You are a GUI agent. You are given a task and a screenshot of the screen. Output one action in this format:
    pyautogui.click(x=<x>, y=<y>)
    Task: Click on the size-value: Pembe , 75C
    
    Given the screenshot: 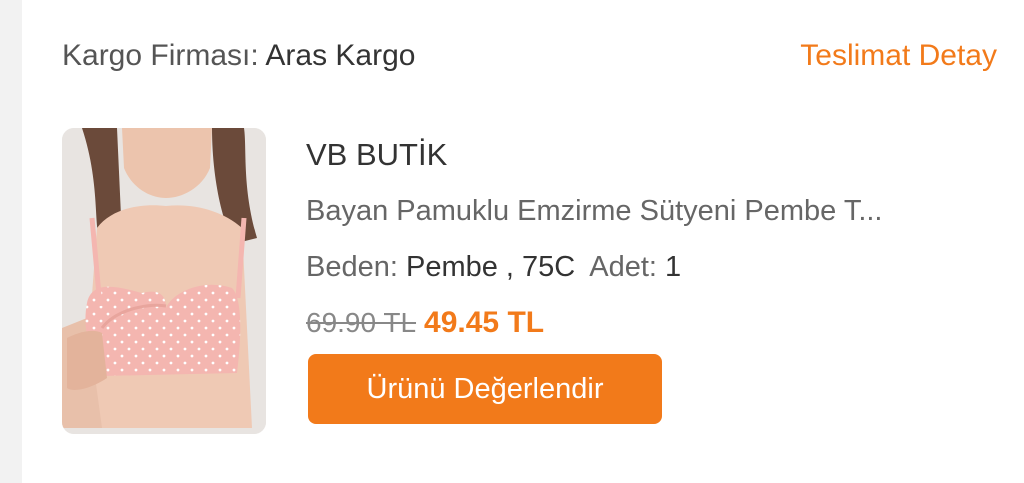 What is the action you would take?
    pyautogui.click(x=490, y=267)
    